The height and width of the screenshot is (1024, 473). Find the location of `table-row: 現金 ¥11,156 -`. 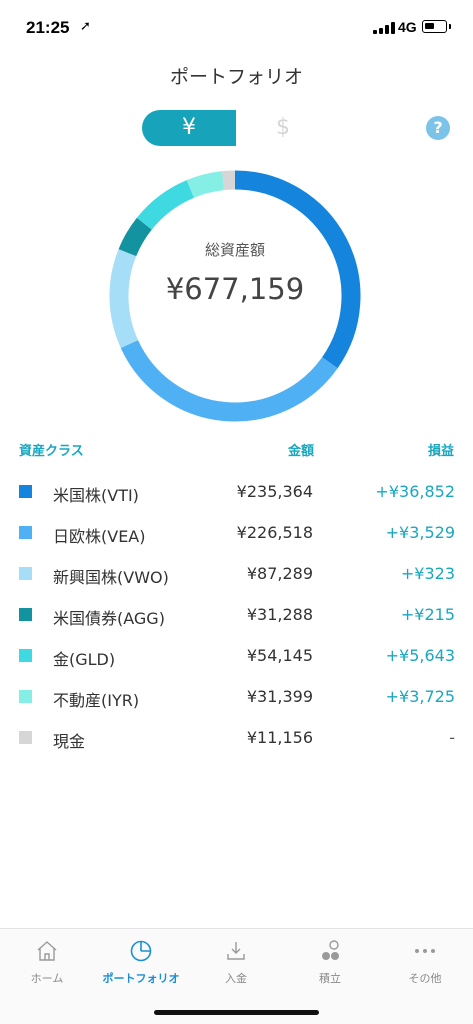

table-row: 現金 ¥11,156 - is located at coordinates (236, 739).